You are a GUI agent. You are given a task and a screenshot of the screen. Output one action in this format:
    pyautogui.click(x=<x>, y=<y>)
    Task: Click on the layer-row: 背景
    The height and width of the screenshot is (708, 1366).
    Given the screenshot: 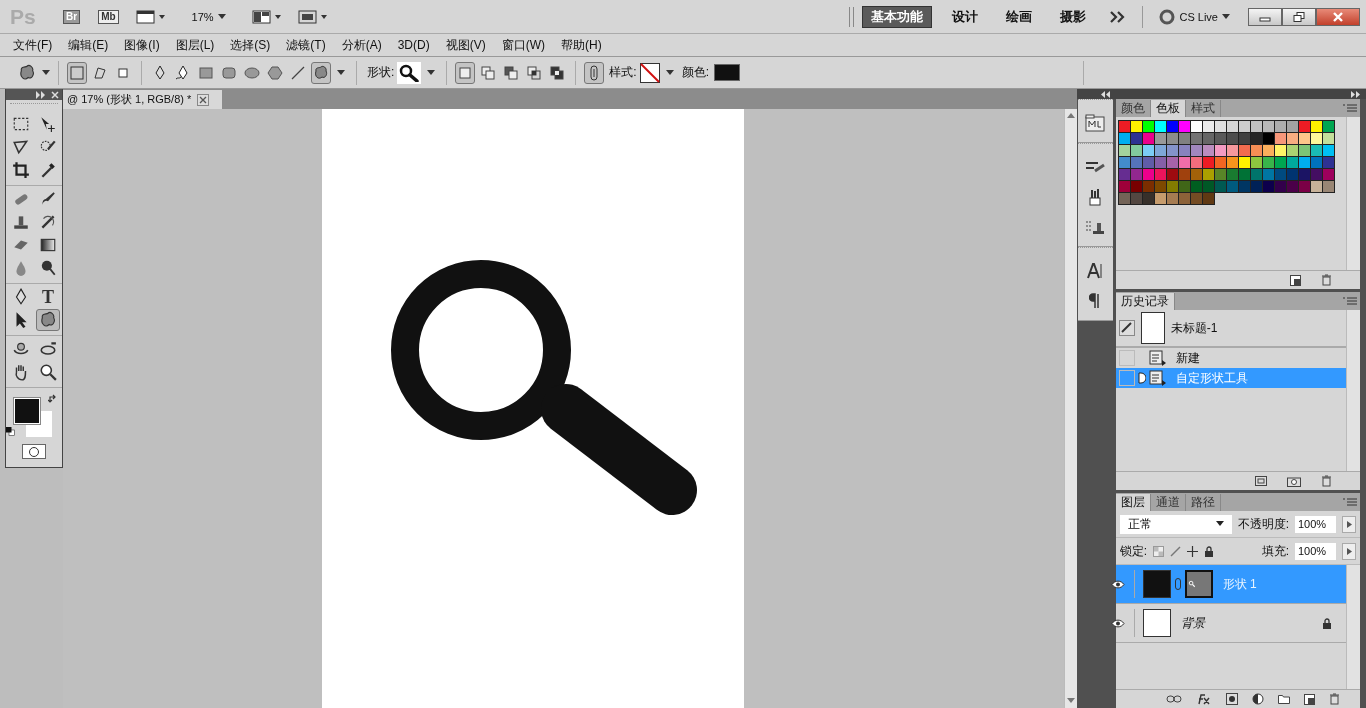 What is the action you would take?
    pyautogui.click(x=1230, y=623)
    